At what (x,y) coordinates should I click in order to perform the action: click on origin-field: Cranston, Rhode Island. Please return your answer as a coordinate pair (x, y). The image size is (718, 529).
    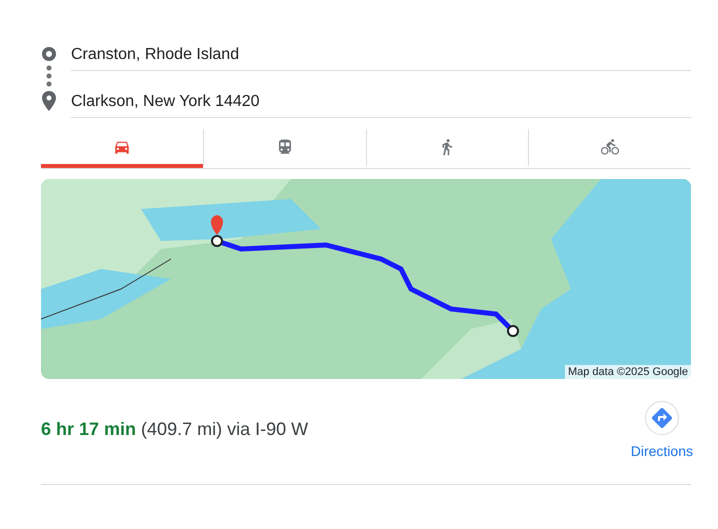
    Looking at the image, I should click on (381, 57).